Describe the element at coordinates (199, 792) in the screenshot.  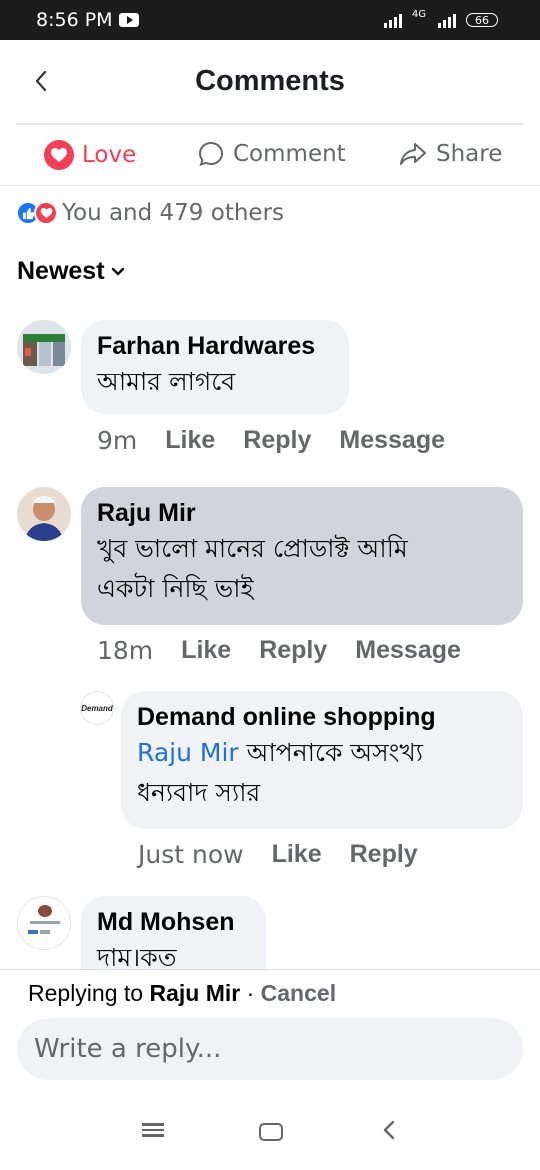
I see `reply-text-line-2: ধন্যবাদ স্যার` at that location.